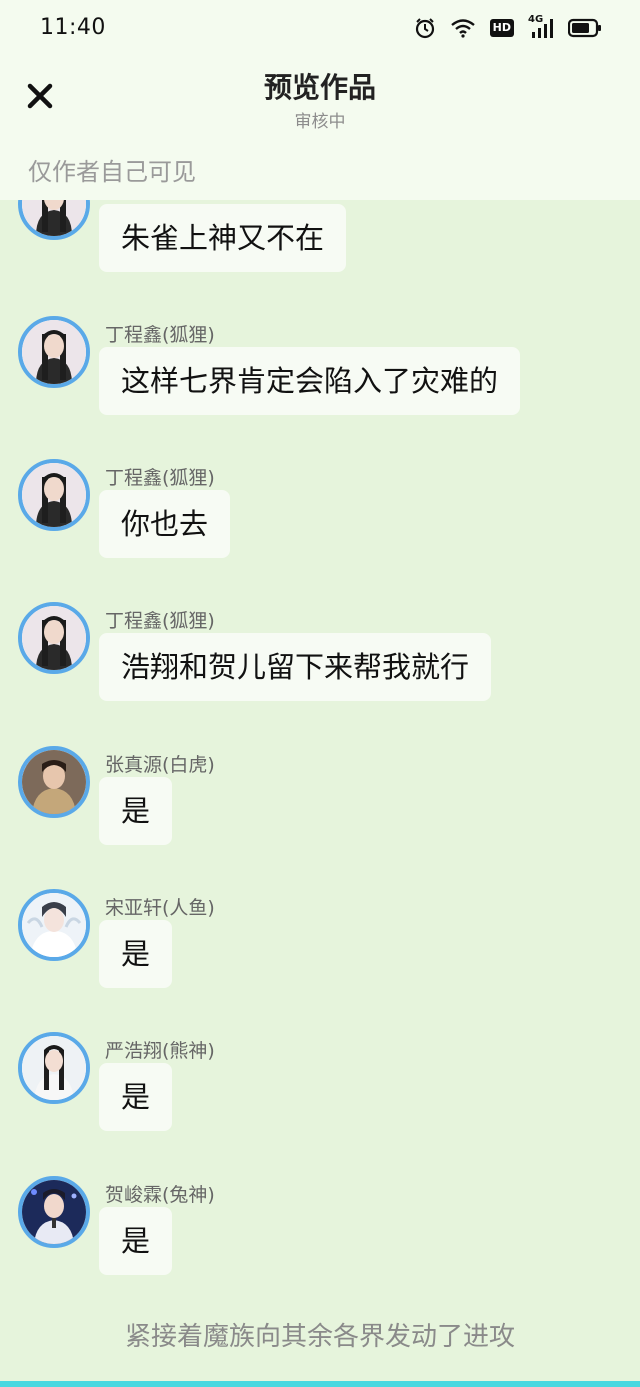 This screenshot has height=1387, width=640. Describe the element at coordinates (160, 1195) in the screenshot. I see `sender-name: 贺峻霖(兔神)` at that location.